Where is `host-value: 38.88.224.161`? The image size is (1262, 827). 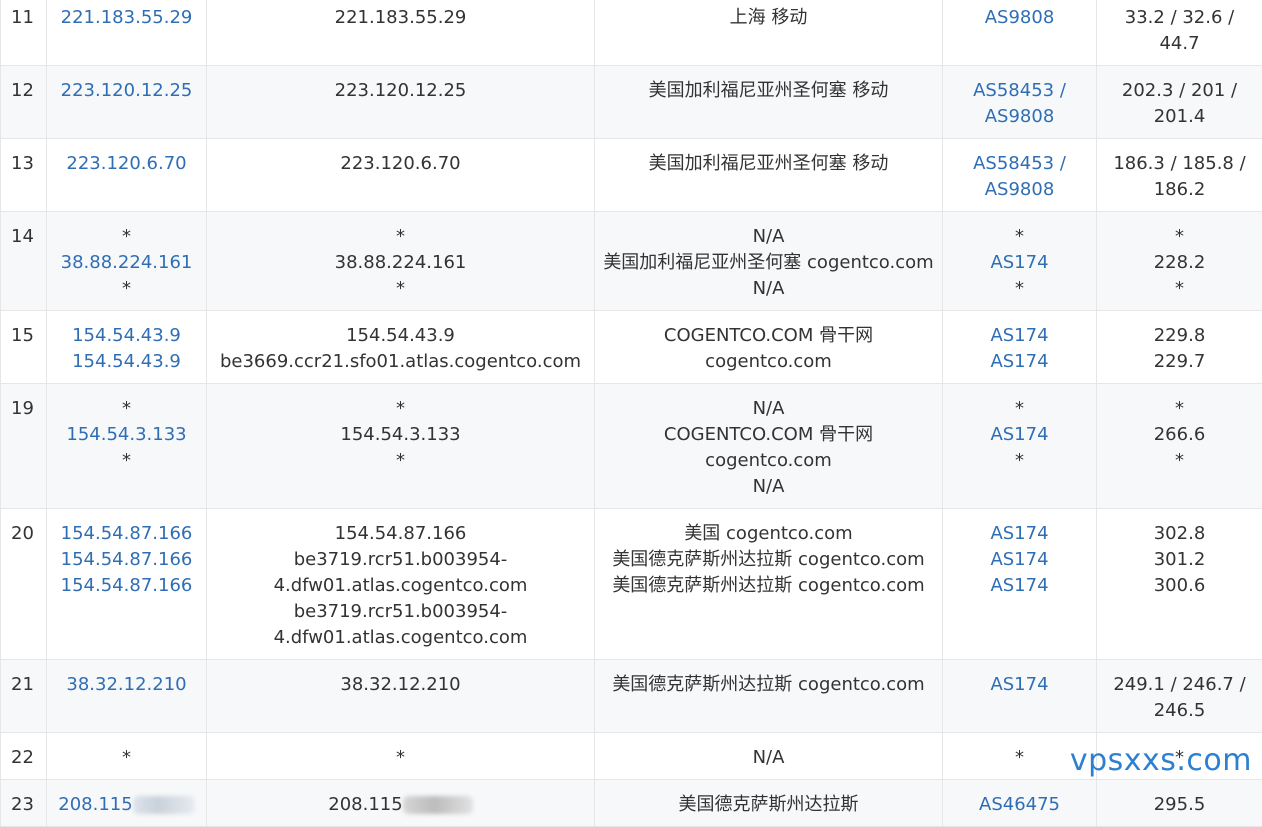
host-value: 38.88.224.161 is located at coordinates (400, 263).